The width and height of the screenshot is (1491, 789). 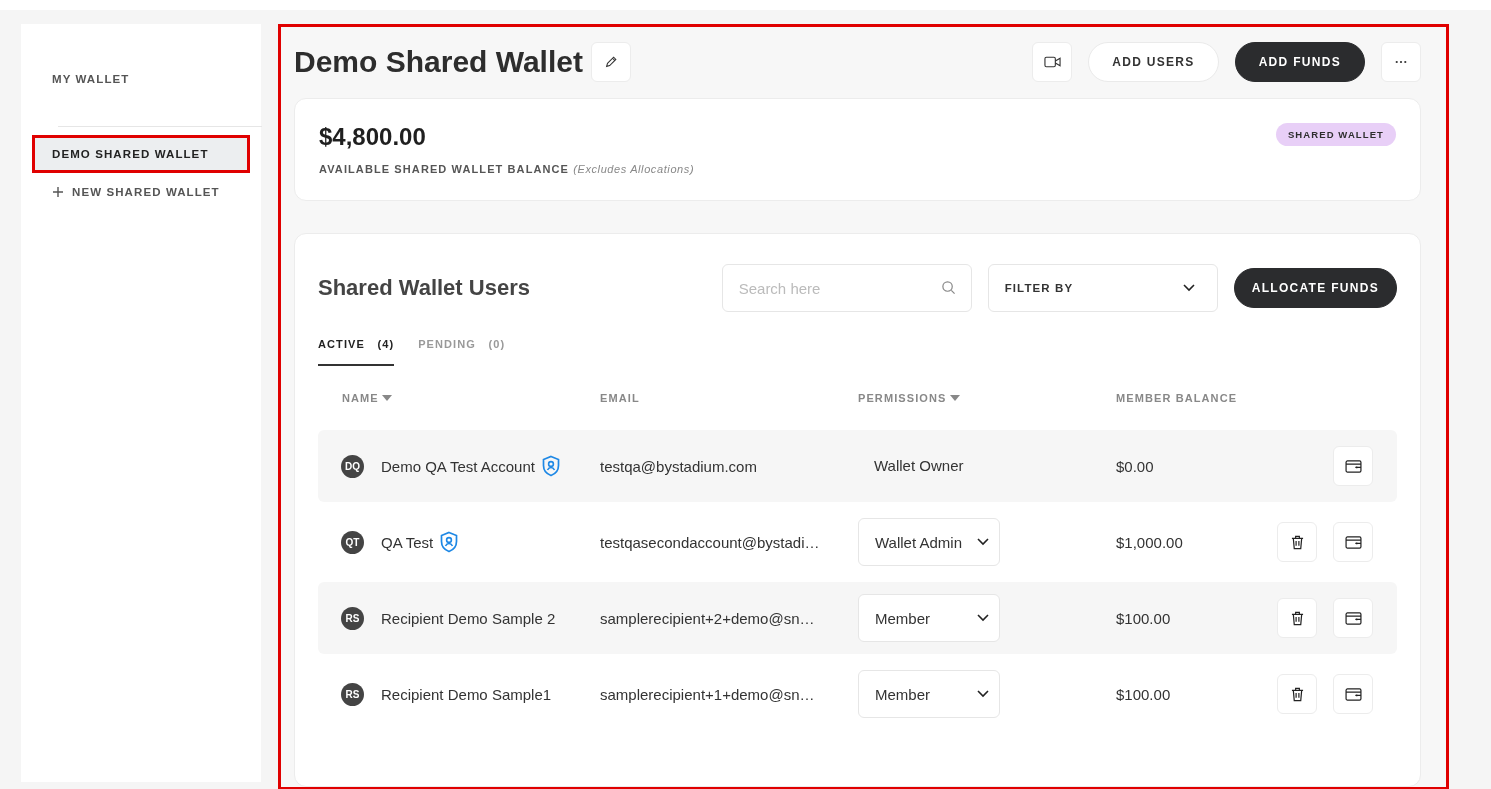 What do you see at coordinates (1299, 62) in the screenshot?
I see `add-funds-button: ADD FUNDS` at bounding box center [1299, 62].